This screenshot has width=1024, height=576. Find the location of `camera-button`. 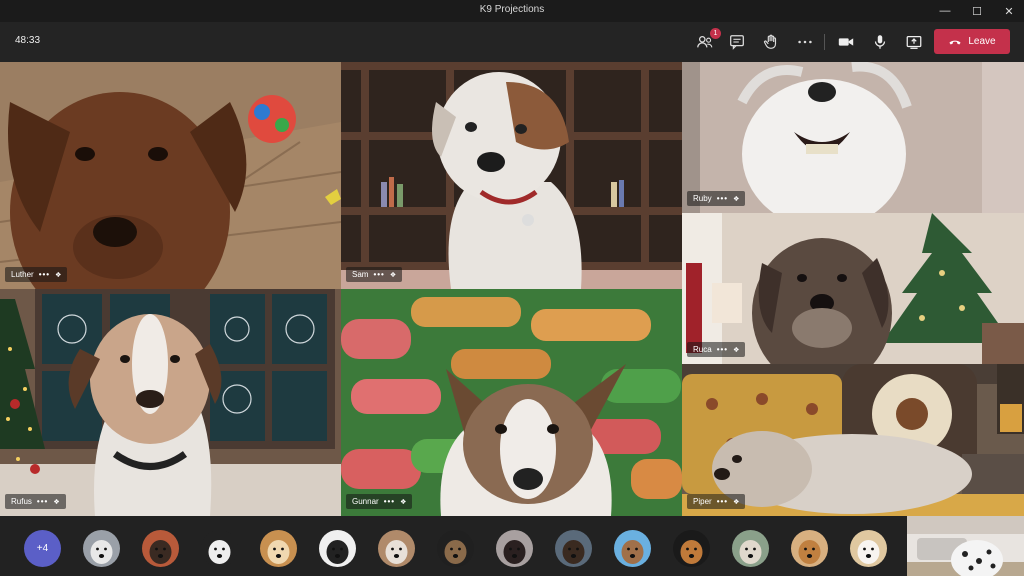

camera-button is located at coordinates (846, 42).